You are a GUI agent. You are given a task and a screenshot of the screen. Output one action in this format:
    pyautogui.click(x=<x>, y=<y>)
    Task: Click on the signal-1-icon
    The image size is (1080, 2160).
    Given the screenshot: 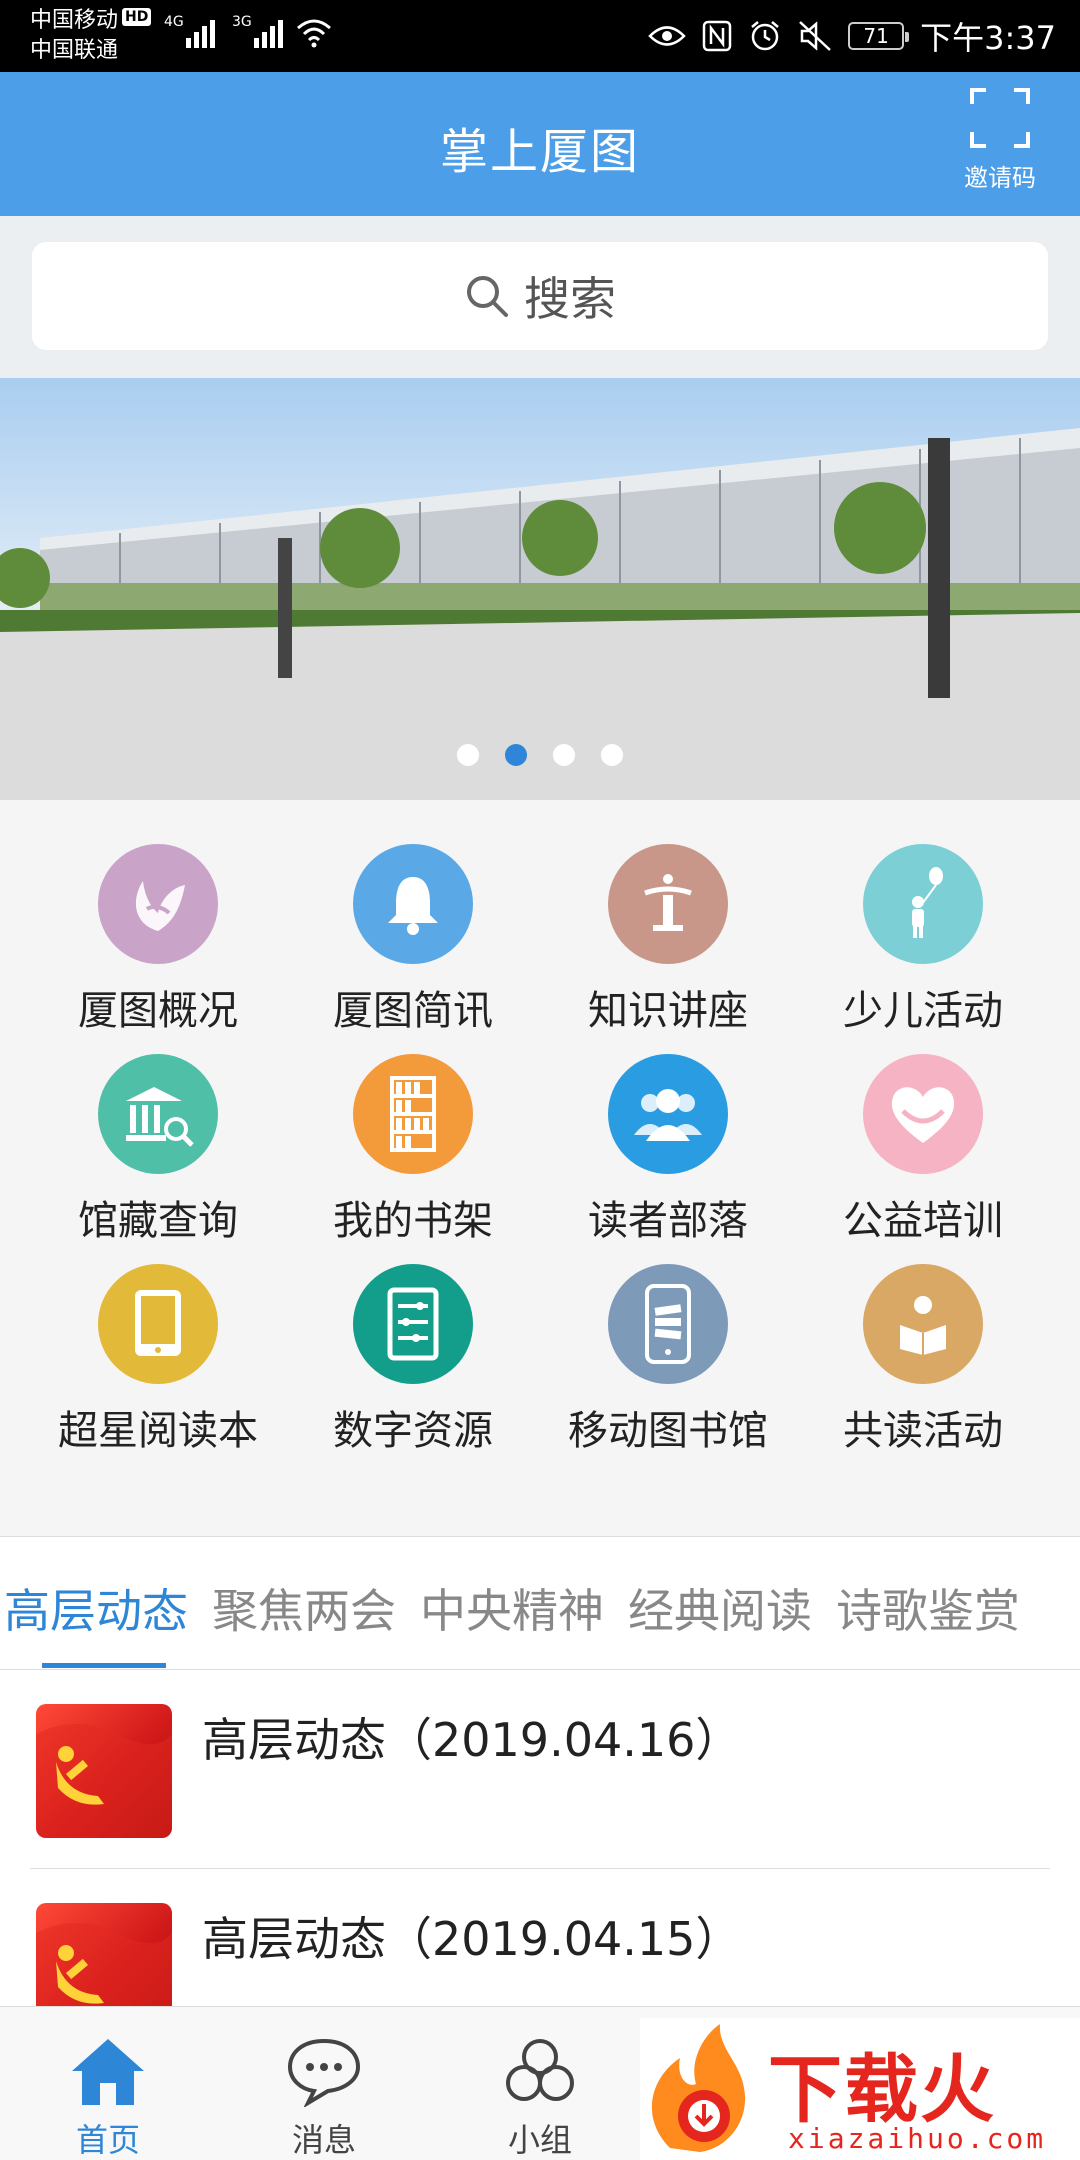 What is the action you would take?
    pyautogui.click(x=204, y=31)
    